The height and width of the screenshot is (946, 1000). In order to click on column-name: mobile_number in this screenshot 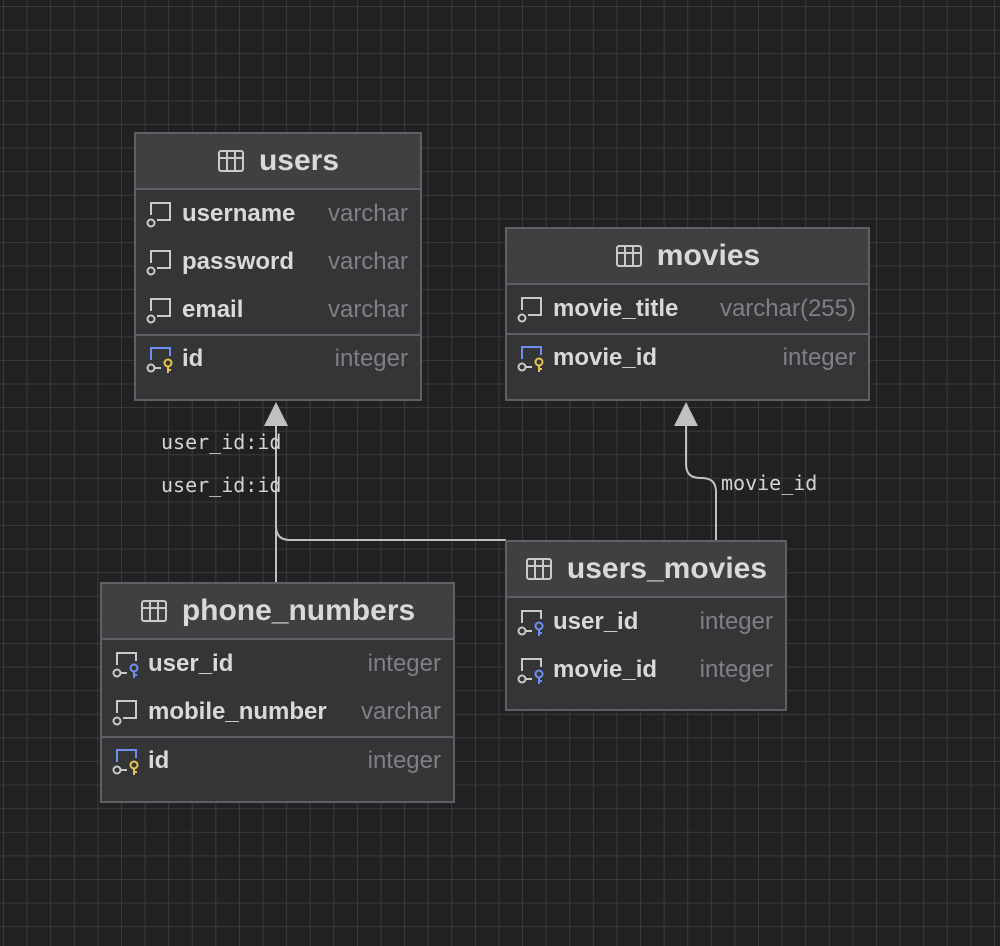, I will do `click(237, 711)`.